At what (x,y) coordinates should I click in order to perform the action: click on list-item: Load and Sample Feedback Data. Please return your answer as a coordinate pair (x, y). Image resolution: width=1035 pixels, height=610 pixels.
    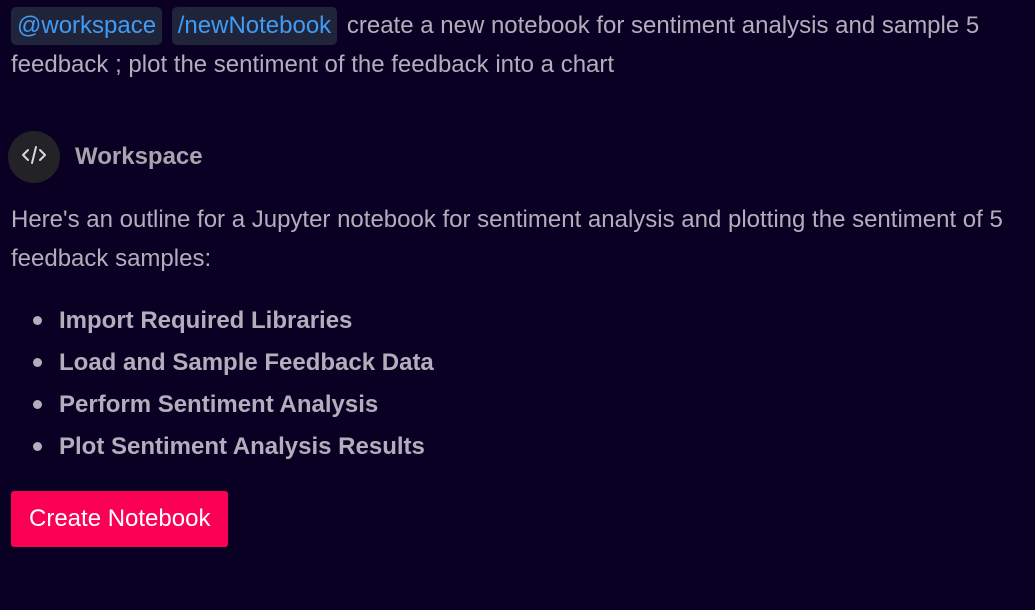
    Looking at the image, I should click on (517, 363).